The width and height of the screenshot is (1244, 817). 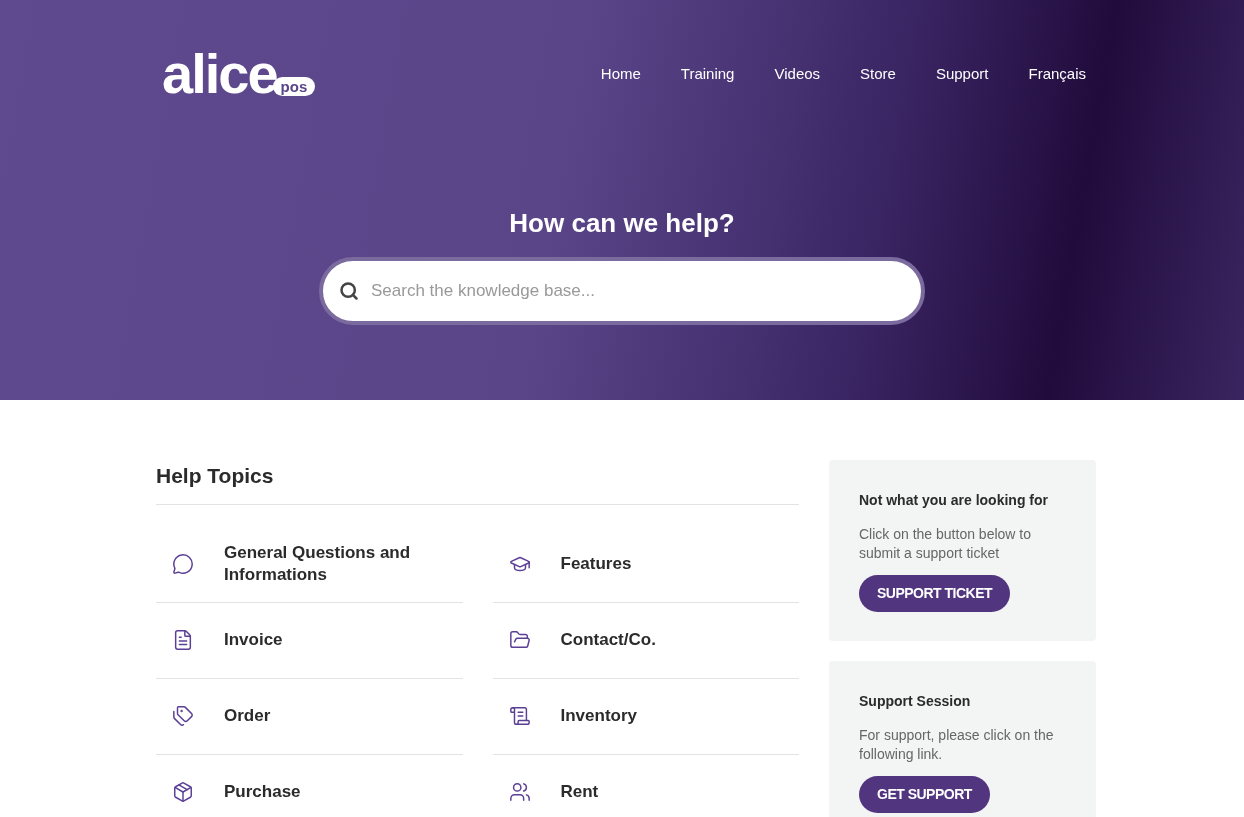 I want to click on nav-link: Training, so click(x=707, y=74).